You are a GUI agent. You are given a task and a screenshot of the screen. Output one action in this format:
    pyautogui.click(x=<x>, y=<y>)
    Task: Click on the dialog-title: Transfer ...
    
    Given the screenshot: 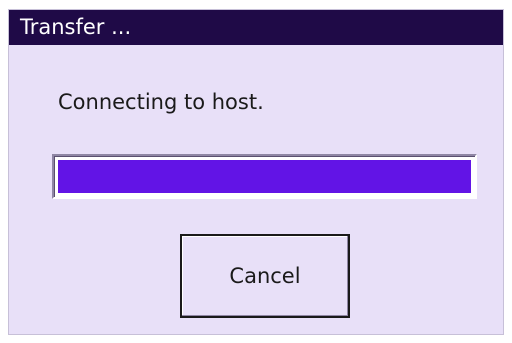 What is the action you would take?
    pyautogui.click(x=256, y=27)
    